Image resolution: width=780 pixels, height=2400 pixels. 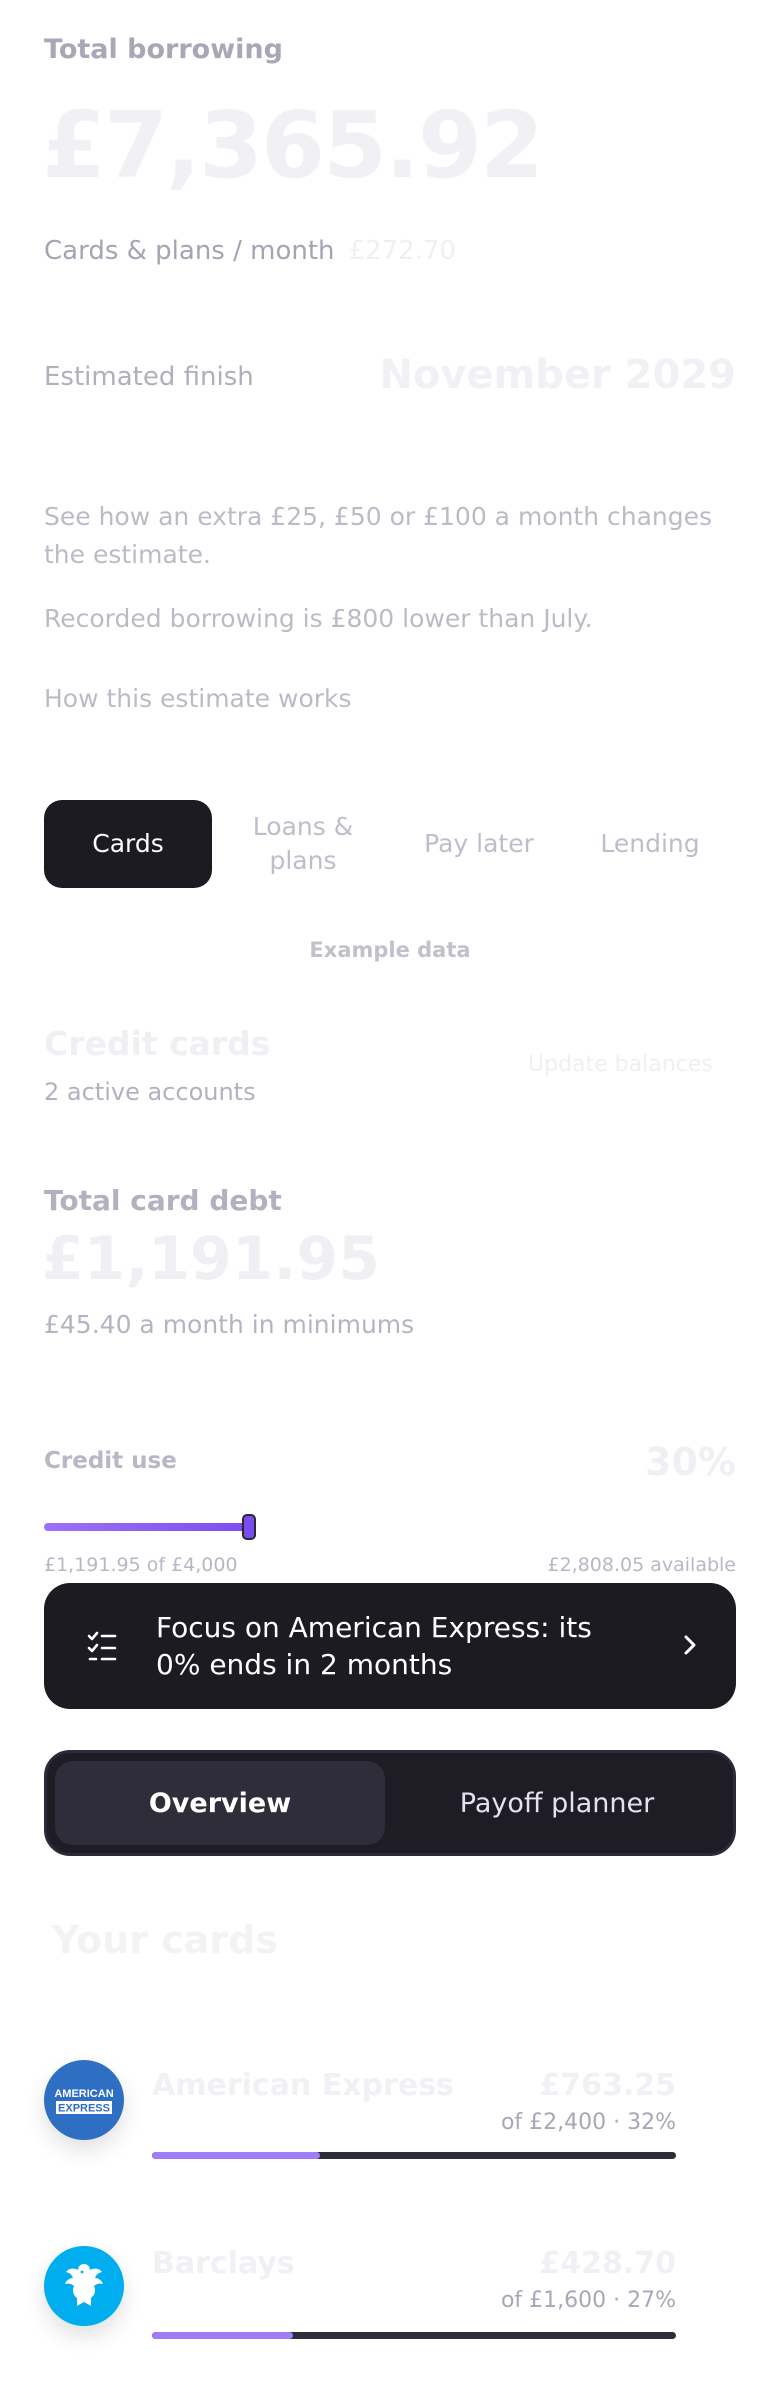 What do you see at coordinates (293, 145) in the screenshot?
I see `total-borrowing-amount: £7,365.92` at bounding box center [293, 145].